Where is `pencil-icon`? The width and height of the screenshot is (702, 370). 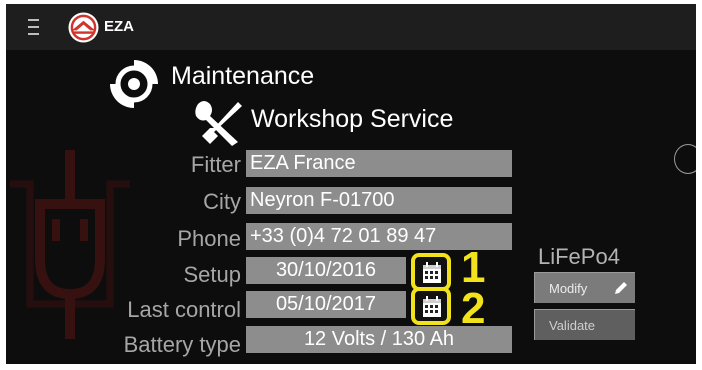 pencil-icon is located at coordinates (621, 288).